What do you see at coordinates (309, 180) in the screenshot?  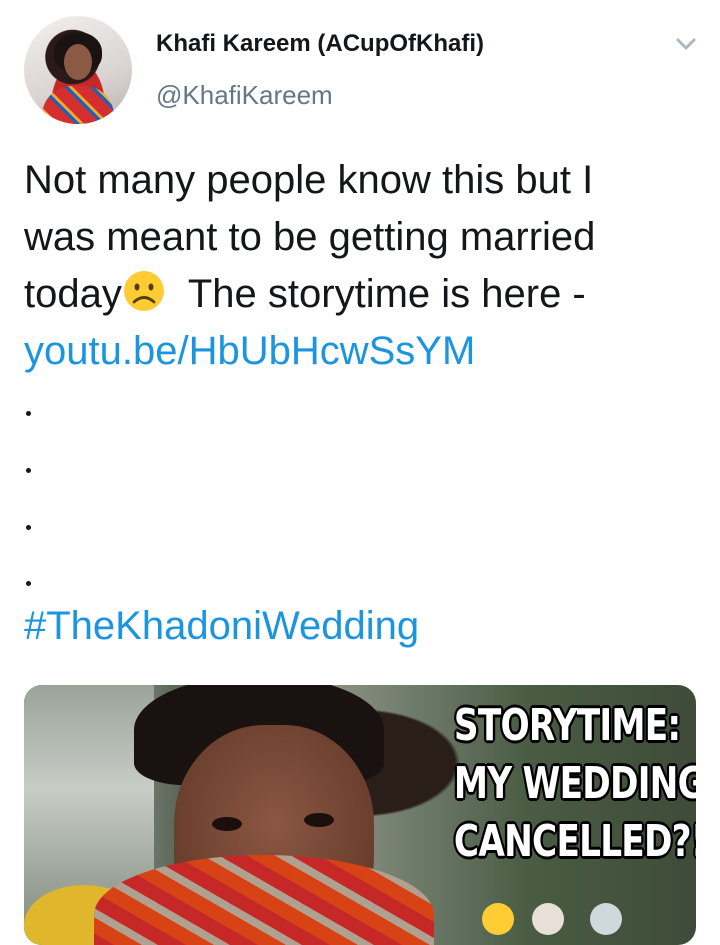 I see `tweet-text-line: Not many people know this but I` at bounding box center [309, 180].